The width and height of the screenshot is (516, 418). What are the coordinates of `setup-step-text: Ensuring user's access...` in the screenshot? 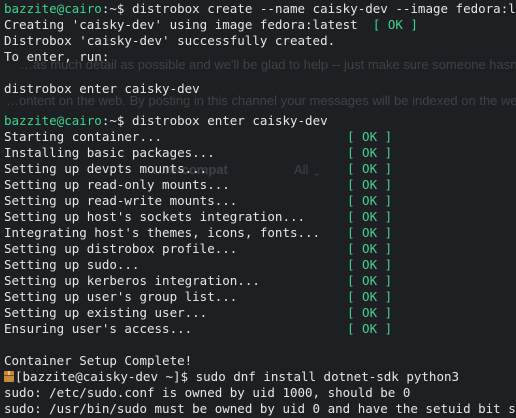 It's located at (98, 328).